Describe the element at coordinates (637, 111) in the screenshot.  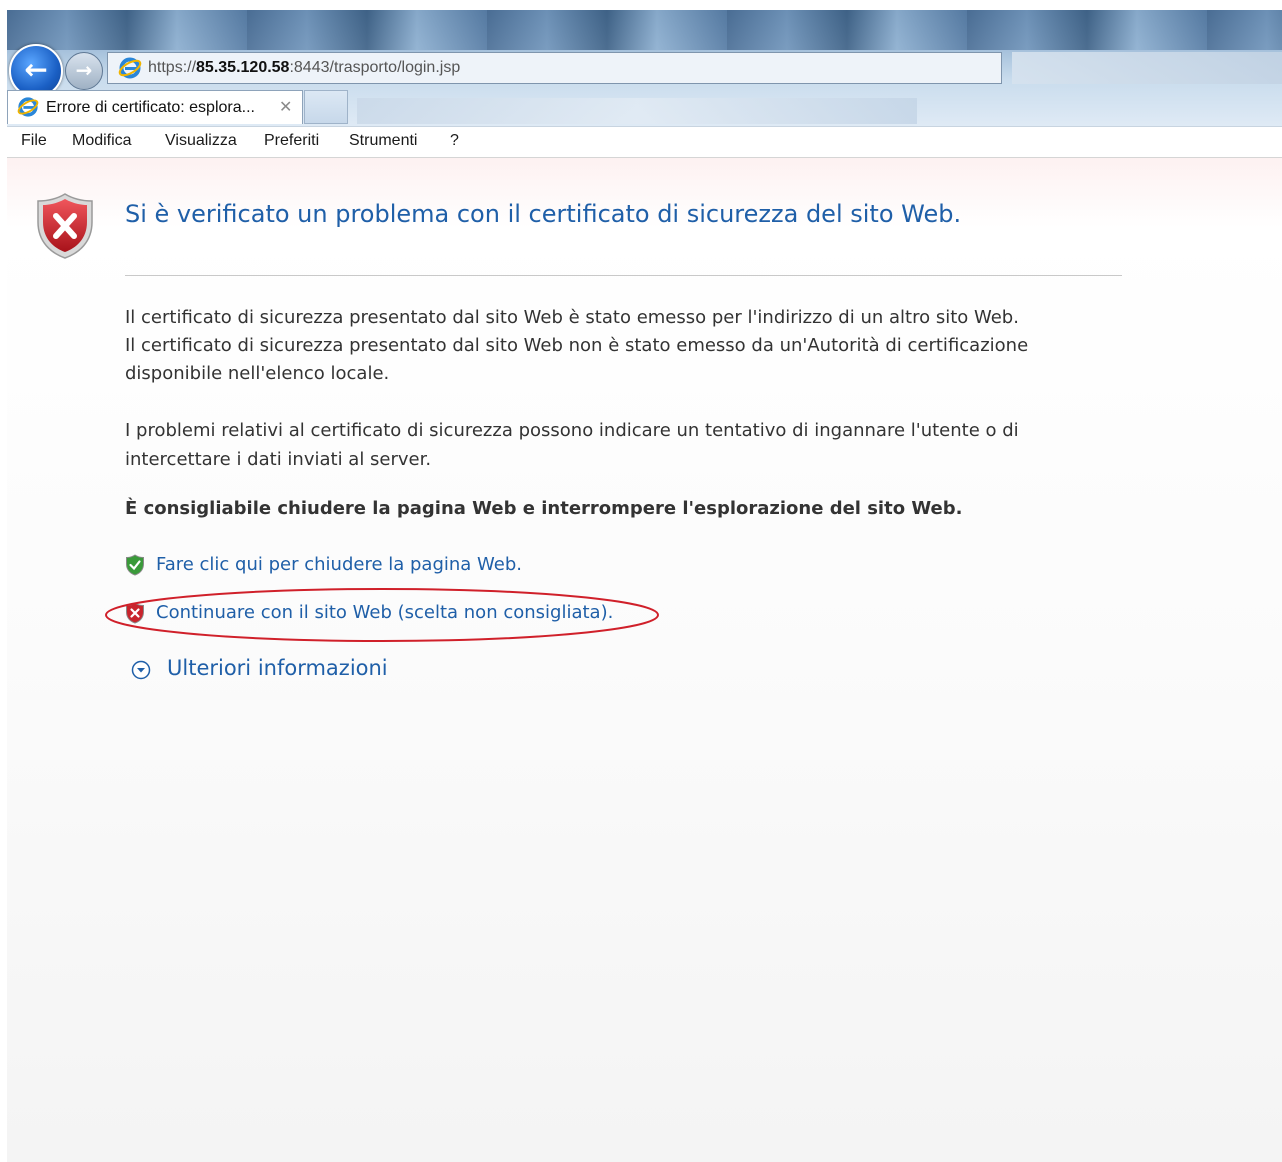
I see `blurred-tab-area` at that location.